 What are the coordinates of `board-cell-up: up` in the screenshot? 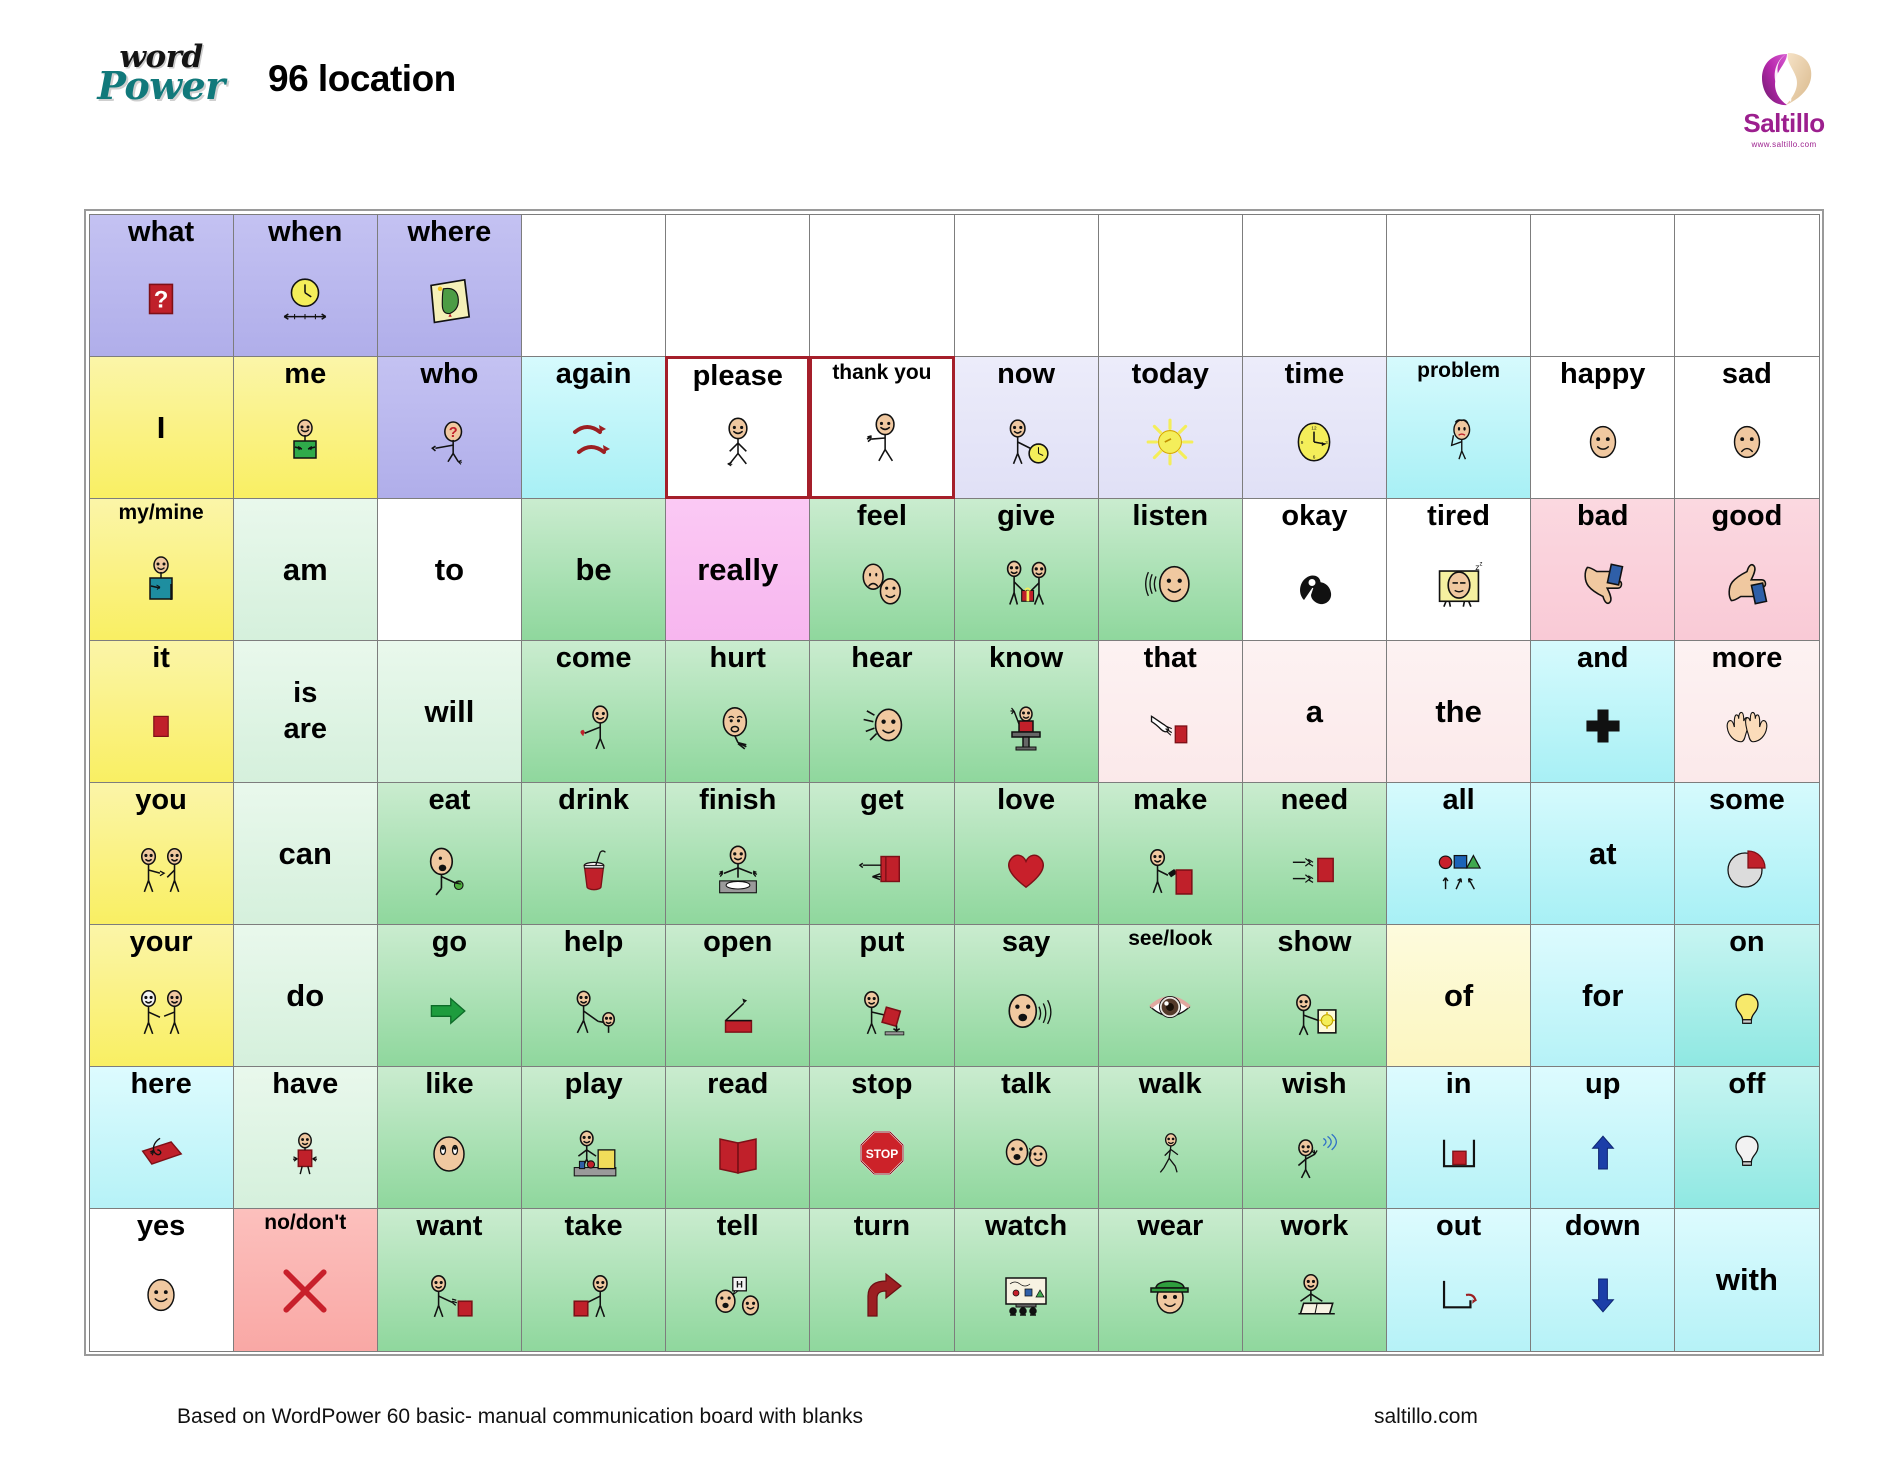 It's located at (1603, 1138).